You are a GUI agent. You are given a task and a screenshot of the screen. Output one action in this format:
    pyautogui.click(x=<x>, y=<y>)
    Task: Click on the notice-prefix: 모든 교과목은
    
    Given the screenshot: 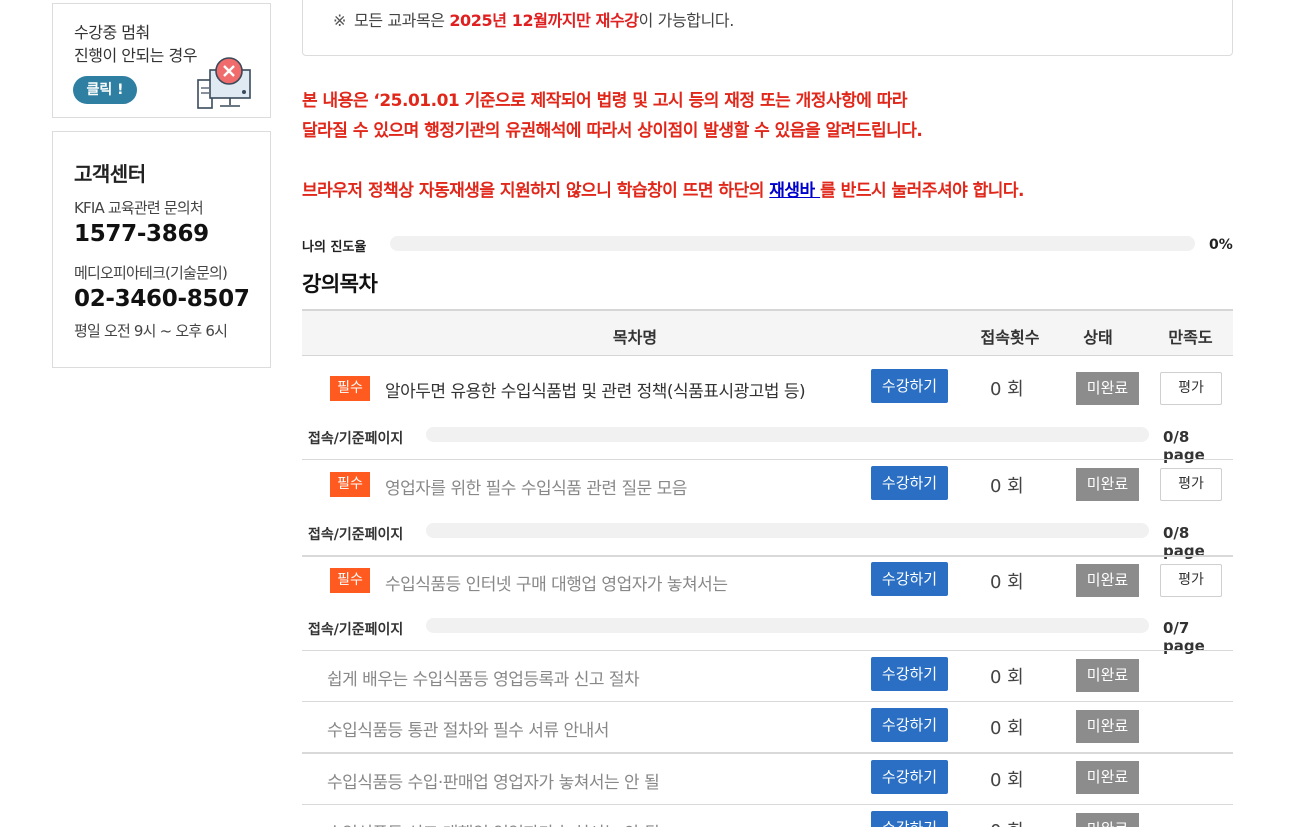 What is the action you would take?
    pyautogui.click(x=402, y=20)
    